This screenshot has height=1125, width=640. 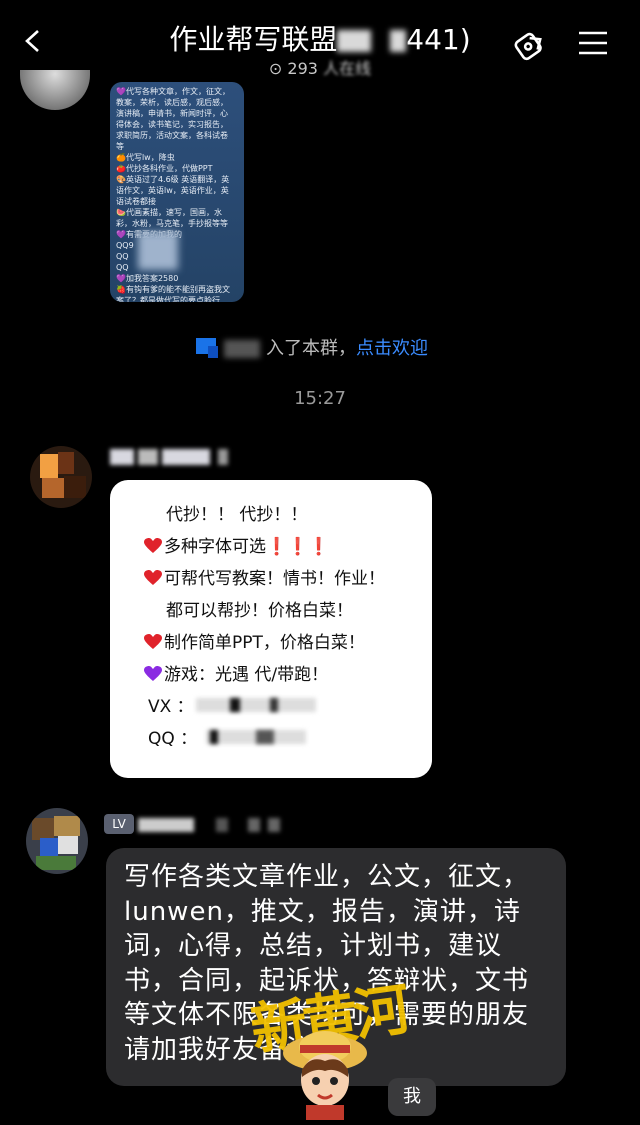 What do you see at coordinates (136, 201) in the screenshot?
I see `image-text-line: 语试卷都接` at bounding box center [136, 201].